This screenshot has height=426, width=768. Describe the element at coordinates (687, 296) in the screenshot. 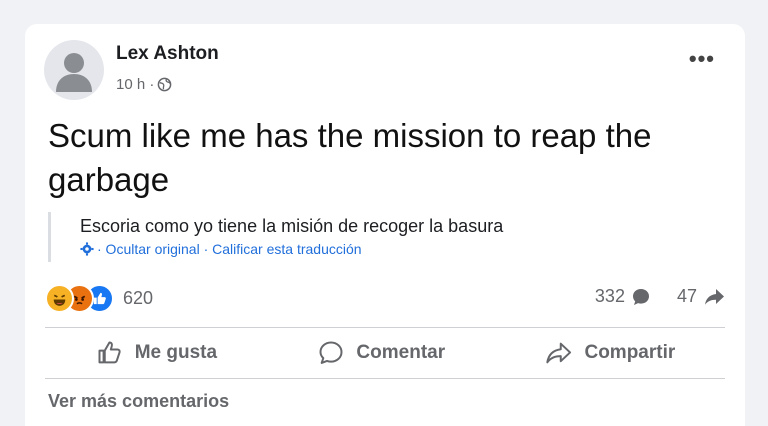

I see `share-count: 47` at that location.